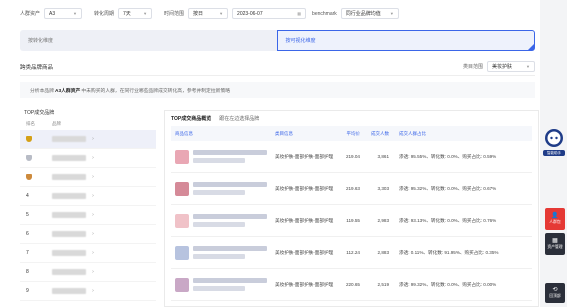 This screenshot has width=567, height=307. What do you see at coordinates (448, 188) in the screenshot?
I see `share-cell: 渗透: 95.32%、转化数: 0.0%、购买占比: 0.67%` at bounding box center [448, 188].